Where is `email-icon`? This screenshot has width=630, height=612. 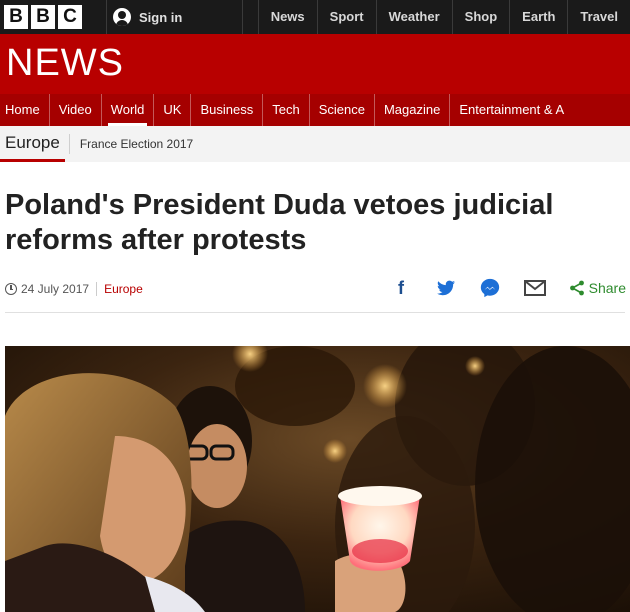
email-icon is located at coordinates (534, 288).